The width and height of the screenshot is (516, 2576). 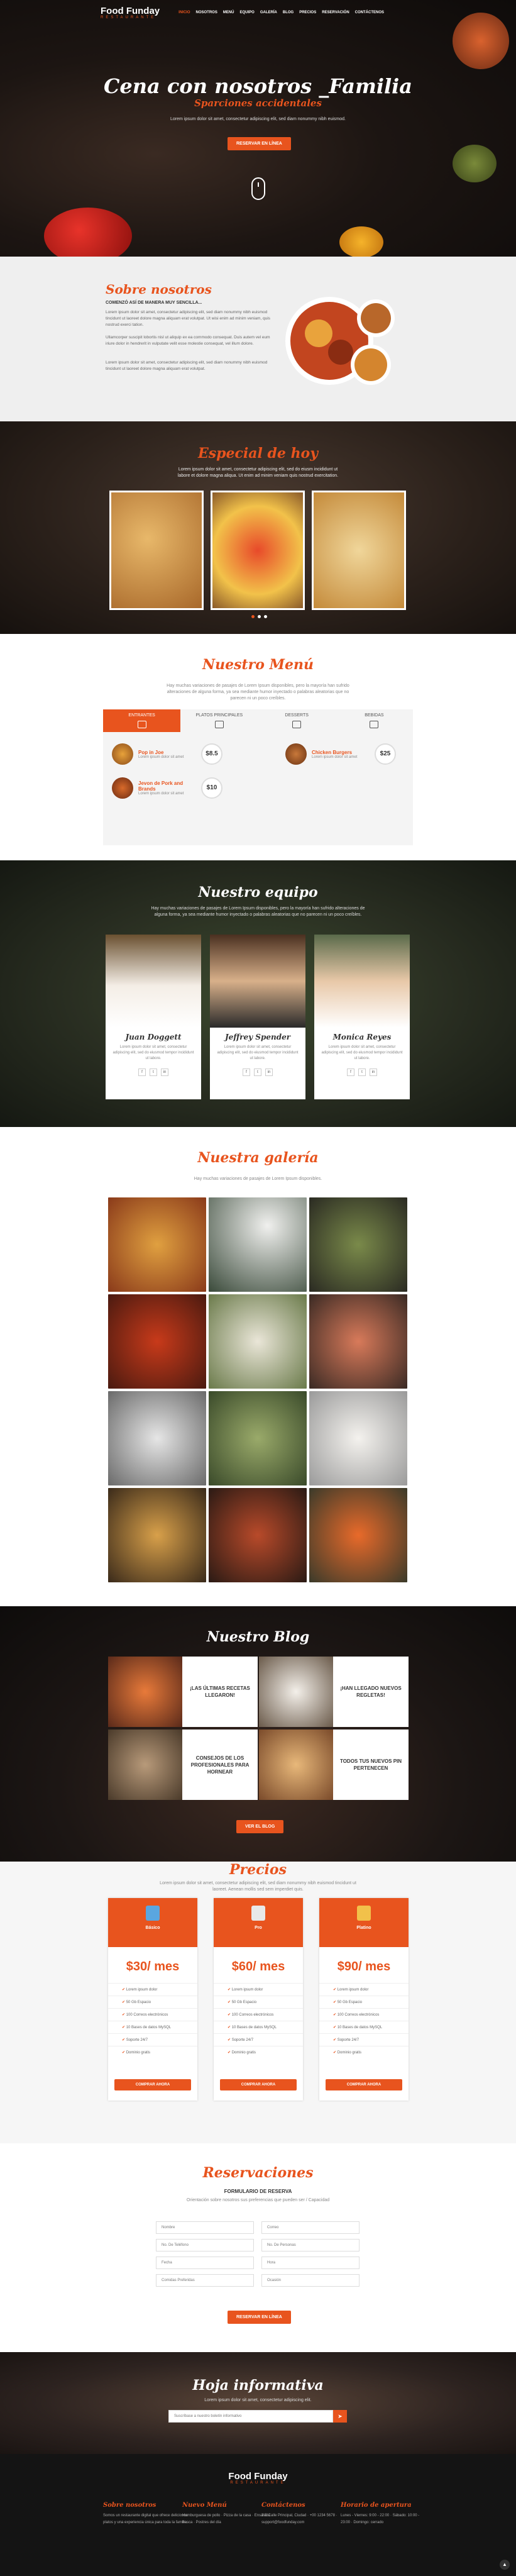 I want to click on footer-logo: Food Funday RESTAURANTE, so click(x=258, y=2478).